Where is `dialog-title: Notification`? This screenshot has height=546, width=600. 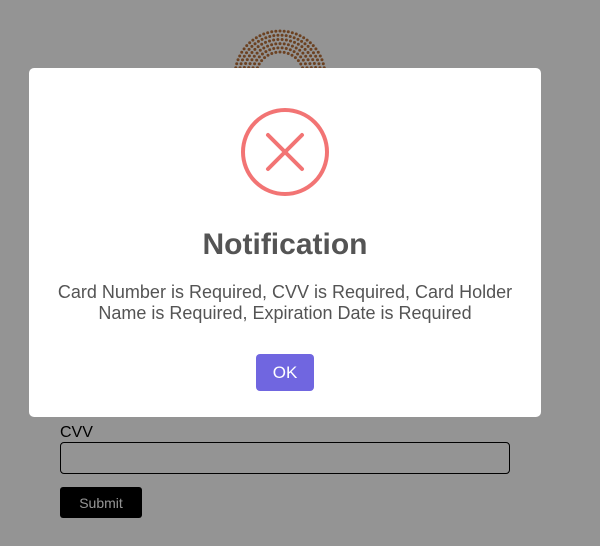 dialog-title: Notification is located at coordinates (285, 244).